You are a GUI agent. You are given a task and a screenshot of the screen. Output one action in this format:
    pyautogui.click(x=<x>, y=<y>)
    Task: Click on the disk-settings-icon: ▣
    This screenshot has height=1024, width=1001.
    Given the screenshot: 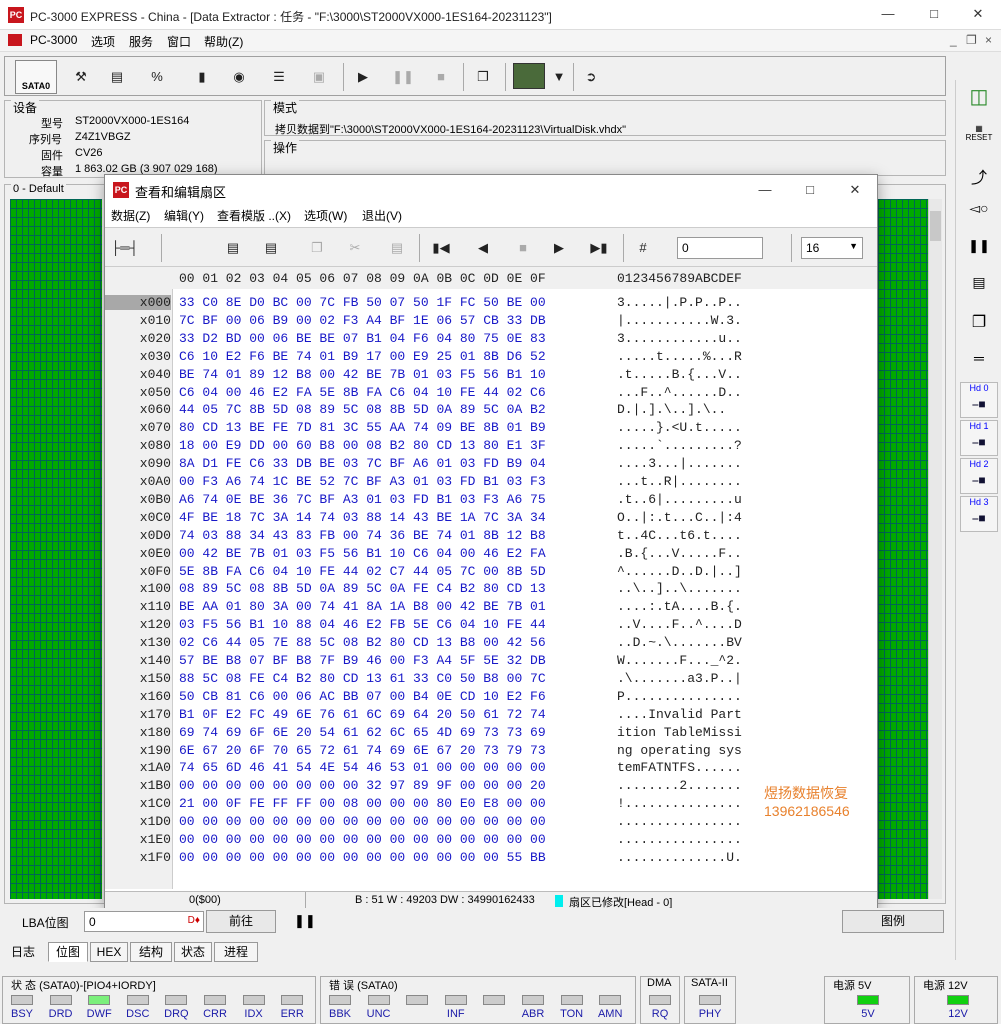 What is the action you would take?
    pyautogui.click(x=319, y=77)
    